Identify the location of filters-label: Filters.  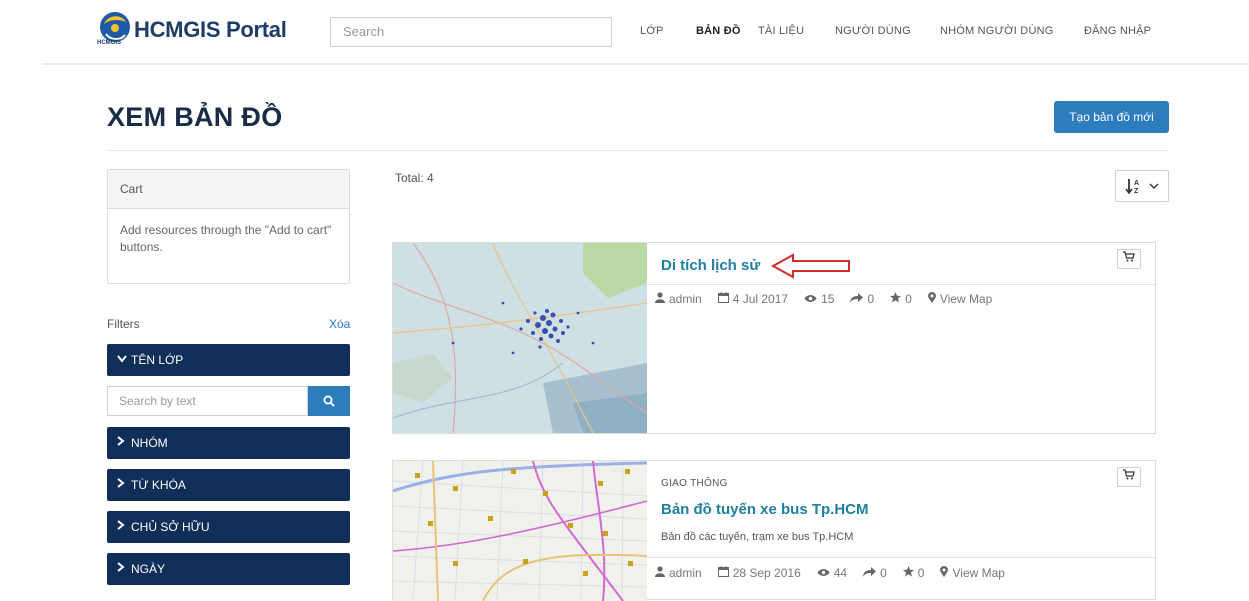
(123, 324).